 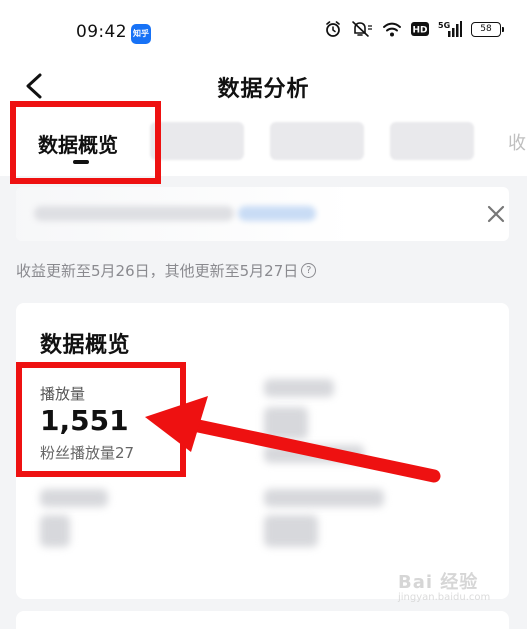 I want to click on tab-more-partial: 收, so click(x=517, y=142).